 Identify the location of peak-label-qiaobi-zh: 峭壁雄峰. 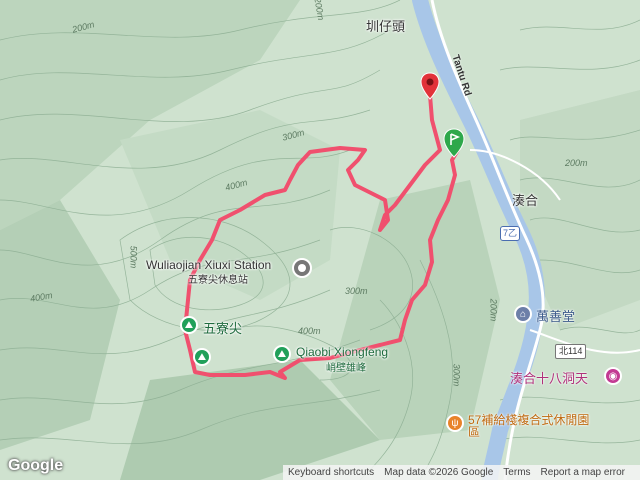
(346, 368).